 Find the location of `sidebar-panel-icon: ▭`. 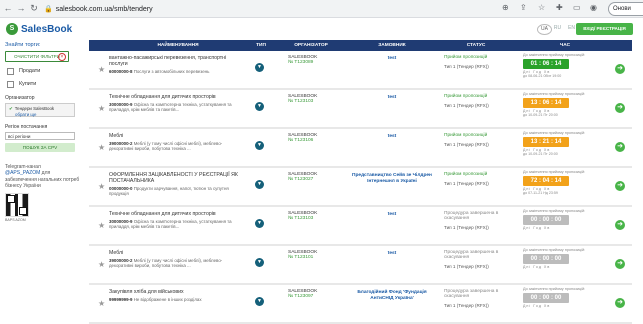

sidebar-panel-icon: ▭ is located at coordinates (577, 7).